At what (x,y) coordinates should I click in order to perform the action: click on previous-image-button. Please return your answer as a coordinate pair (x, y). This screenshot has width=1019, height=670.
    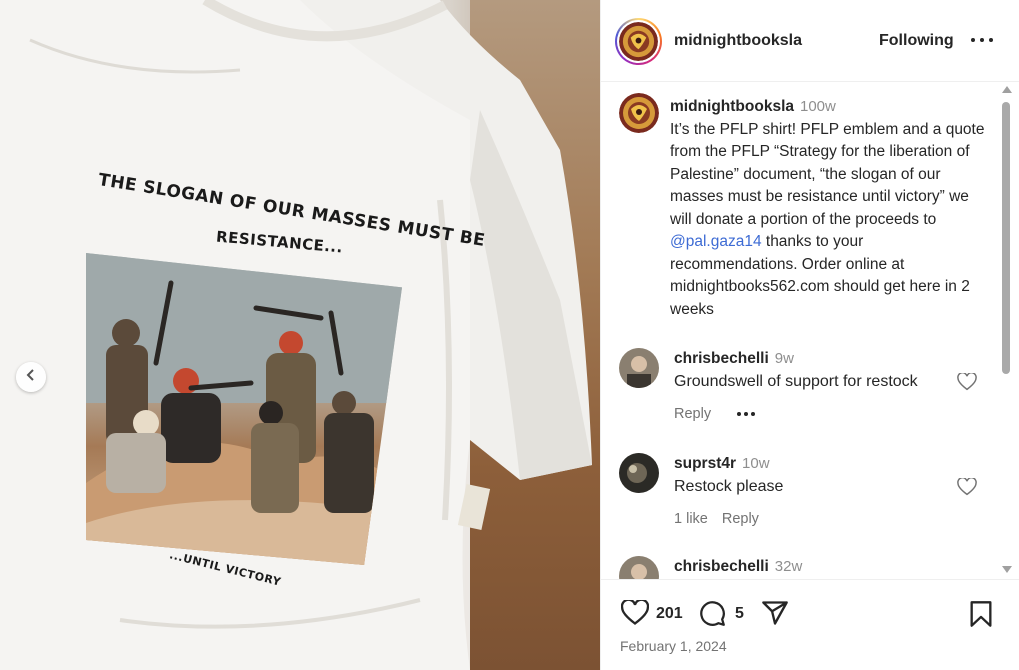
    Looking at the image, I should click on (31, 377).